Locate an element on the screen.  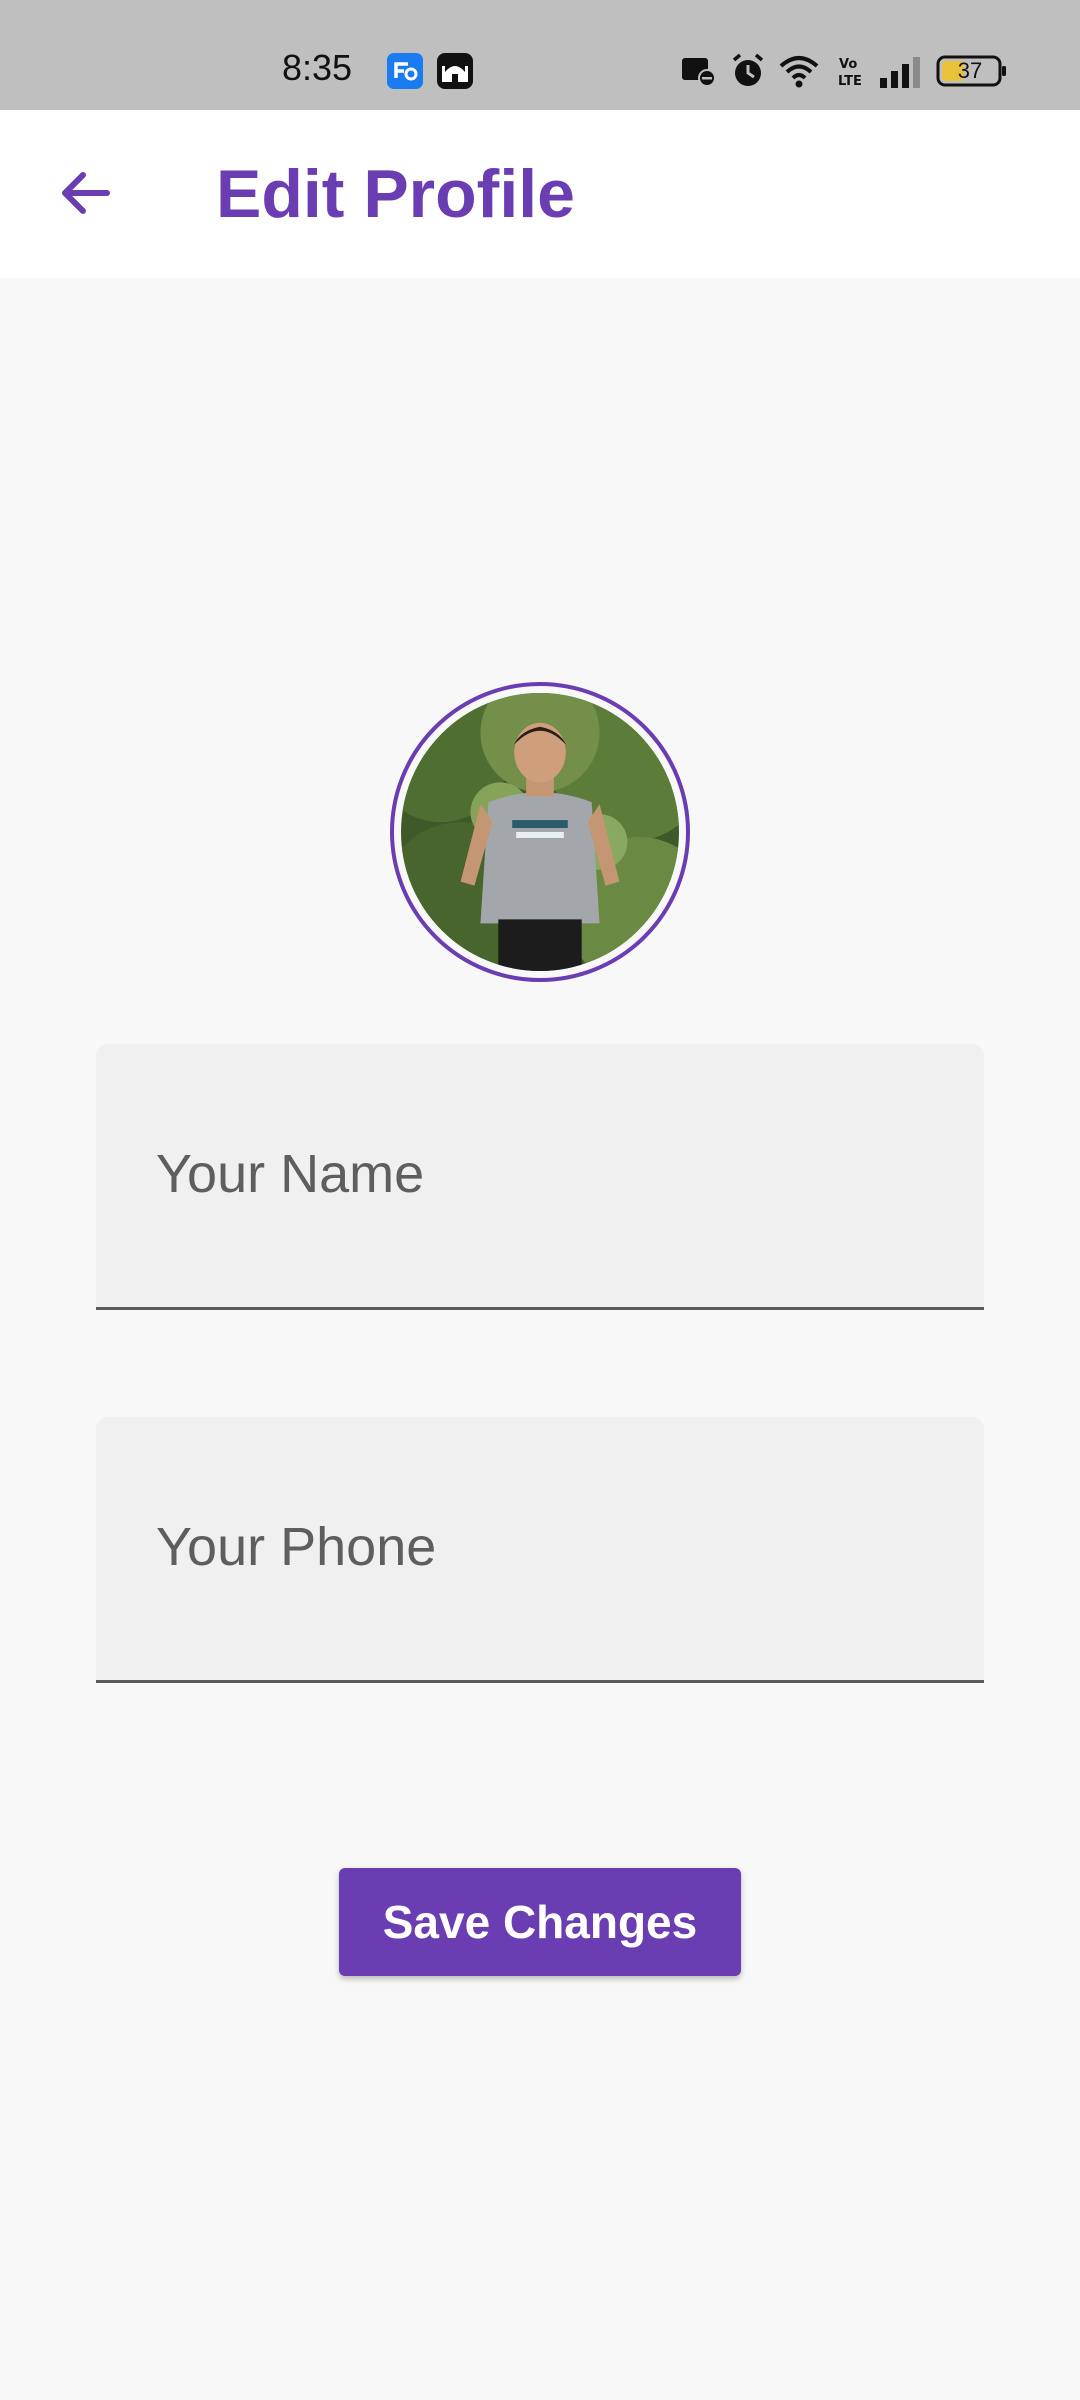
profile-photo is located at coordinates (540, 832).